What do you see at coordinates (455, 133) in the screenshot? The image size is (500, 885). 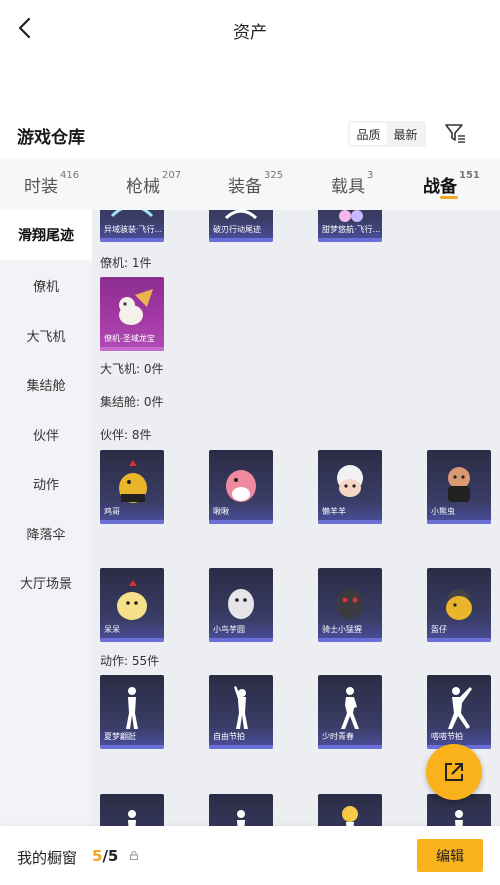 I see `filter-icon` at bounding box center [455, 133].